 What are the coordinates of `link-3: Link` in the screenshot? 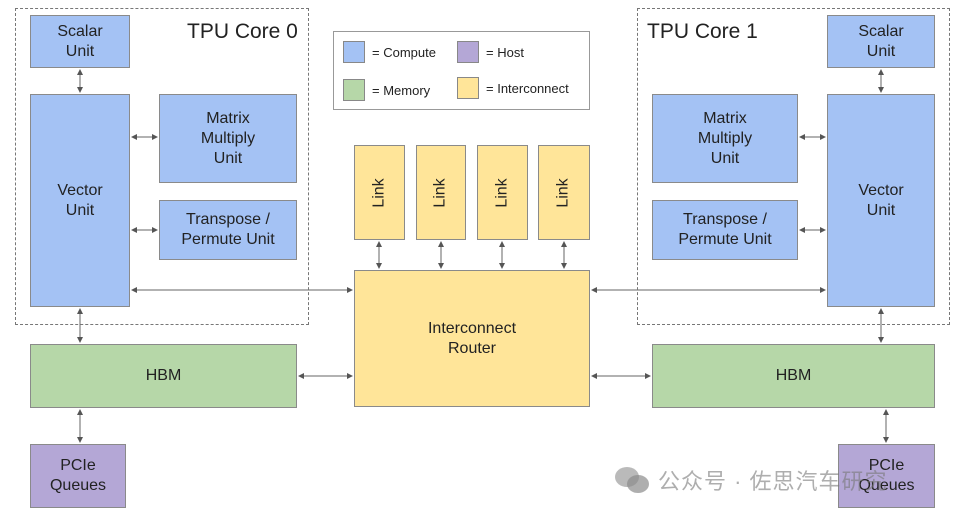 It's located at (502, 192).